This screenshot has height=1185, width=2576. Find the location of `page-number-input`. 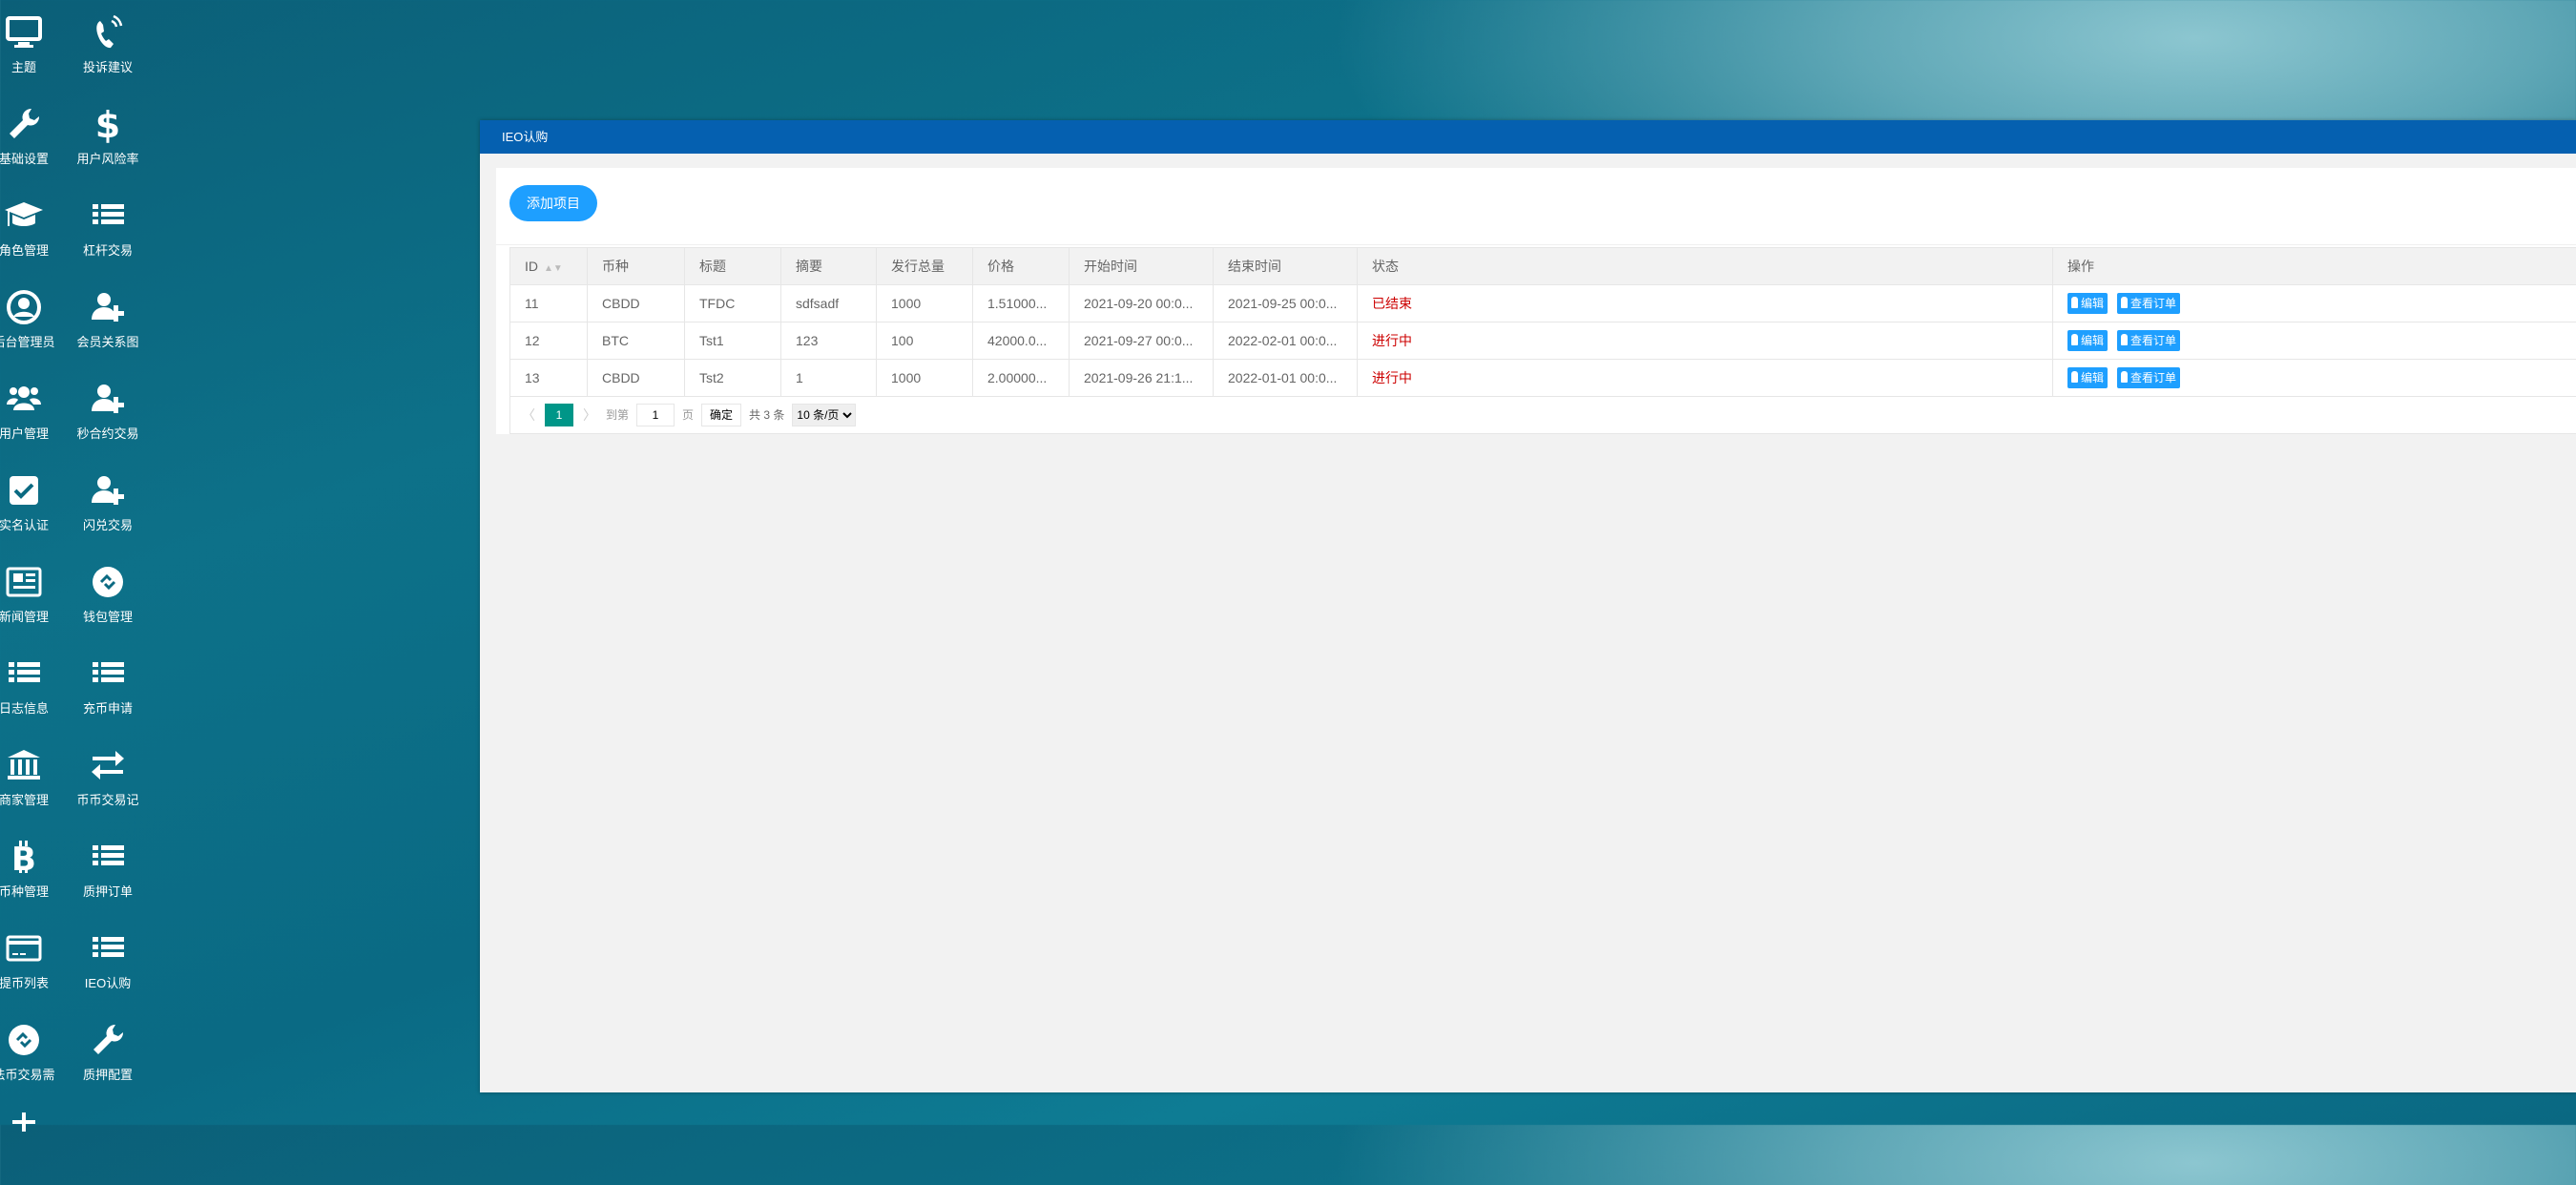

page-number-input is located at coordinates (655, 415).